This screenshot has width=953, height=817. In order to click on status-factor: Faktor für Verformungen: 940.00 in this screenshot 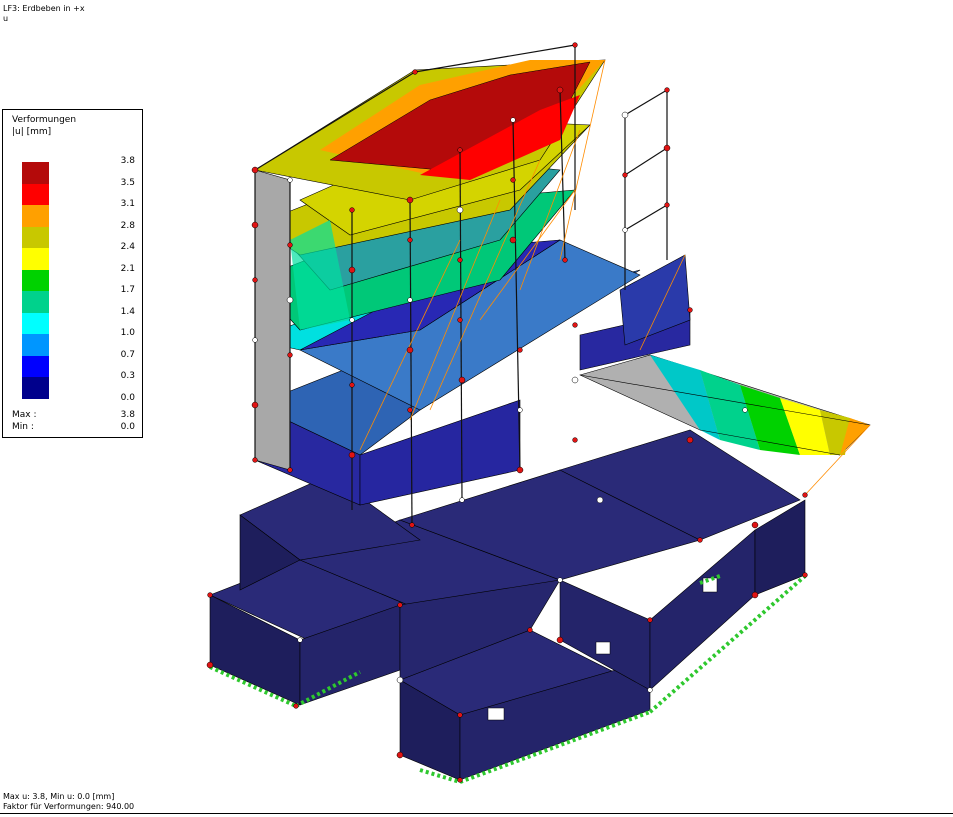, I will do `click(69, 806)`.